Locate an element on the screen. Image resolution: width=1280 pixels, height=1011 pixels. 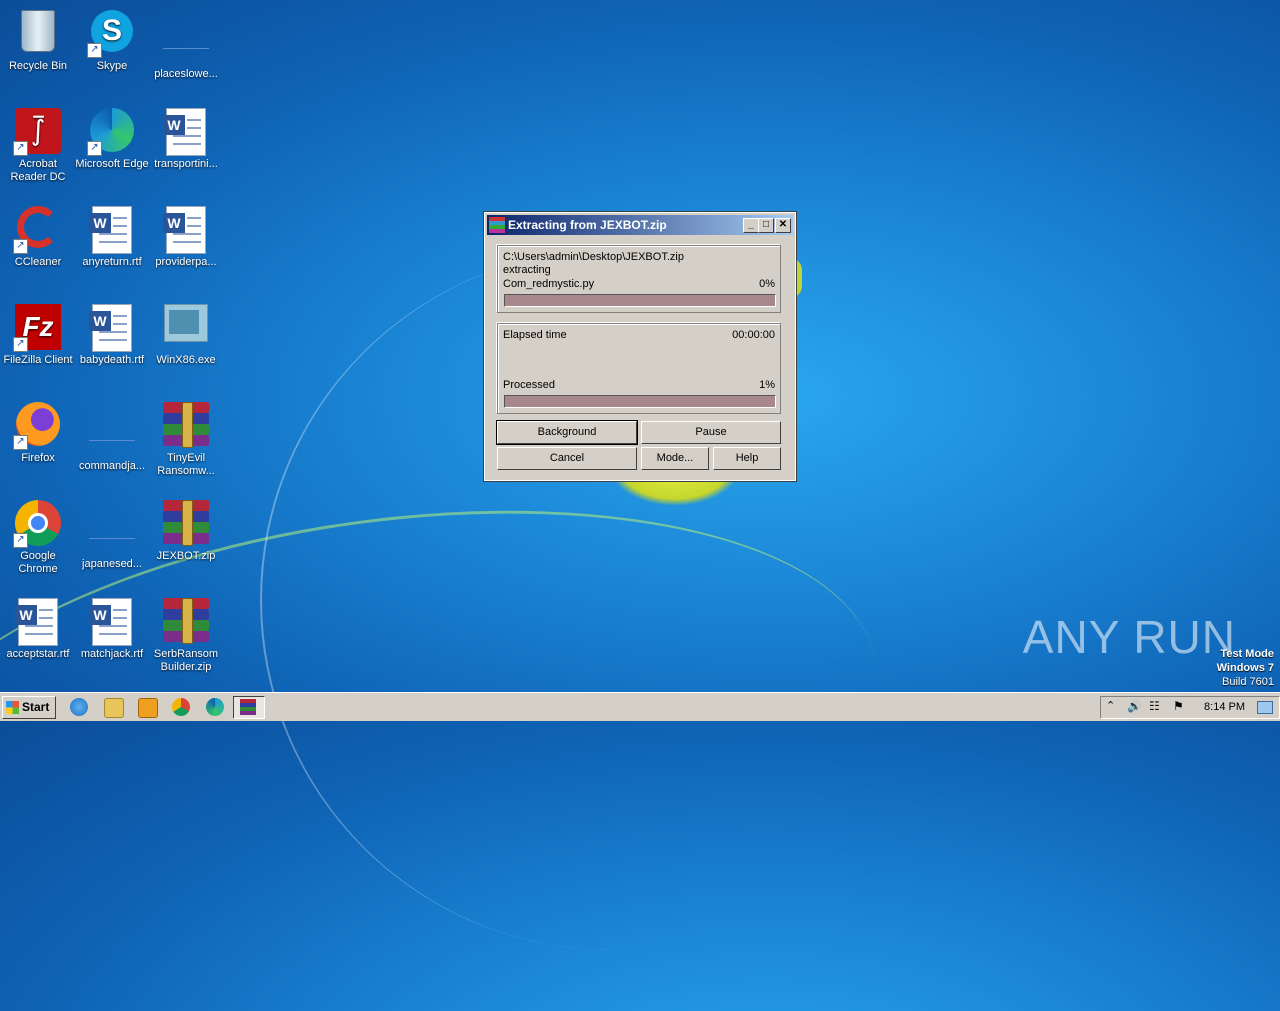
desktop-icon-filezilla: Fz ↗ FileZilla Client is located at coordinates (38, 332).